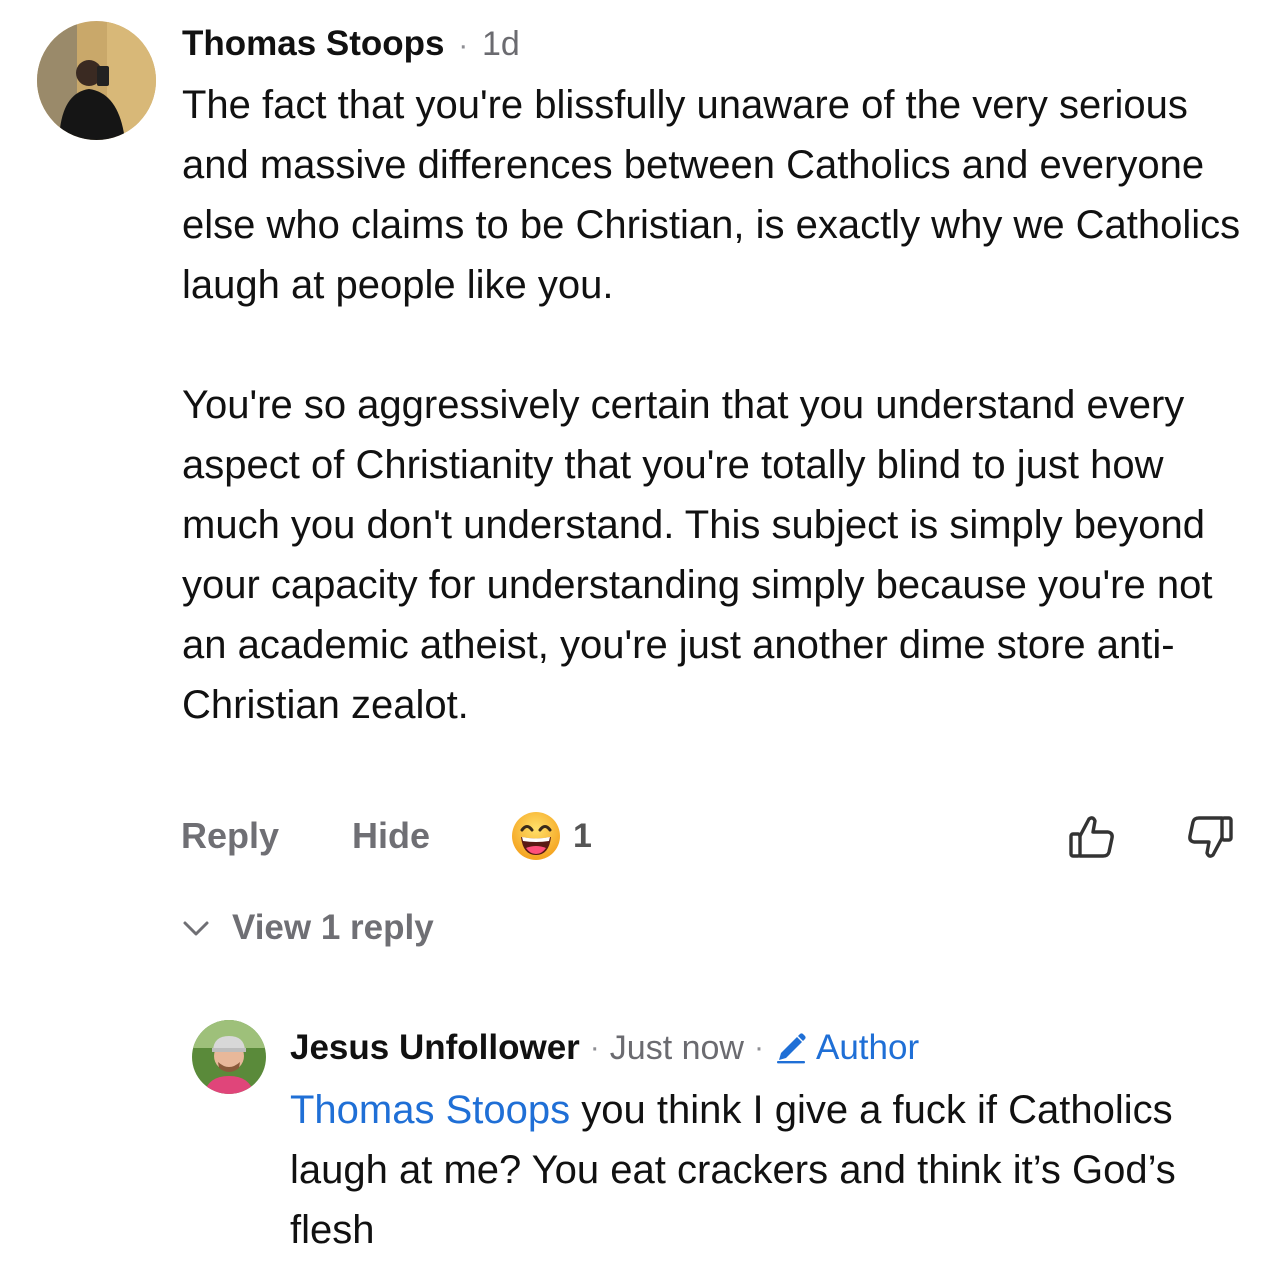 The image size is (1284, 1262). I want to click on reply-timestamp: Just now, so click(676, 1048).